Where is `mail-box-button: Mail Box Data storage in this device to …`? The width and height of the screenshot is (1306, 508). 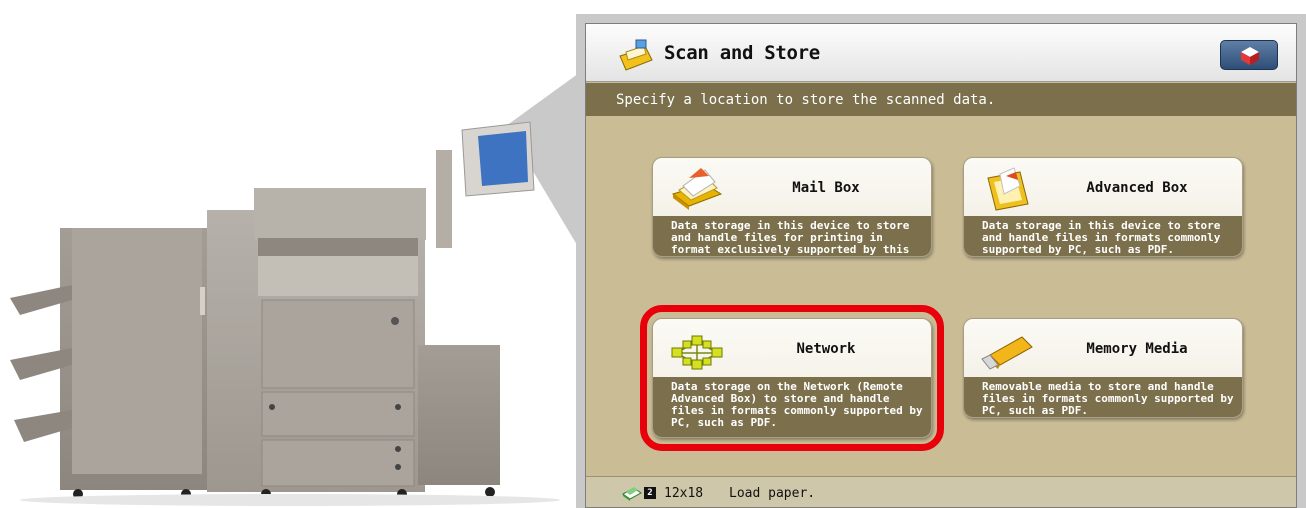 mail-box-button: Mail Box Data storage in this device to … is located at coordinates (792, 207).